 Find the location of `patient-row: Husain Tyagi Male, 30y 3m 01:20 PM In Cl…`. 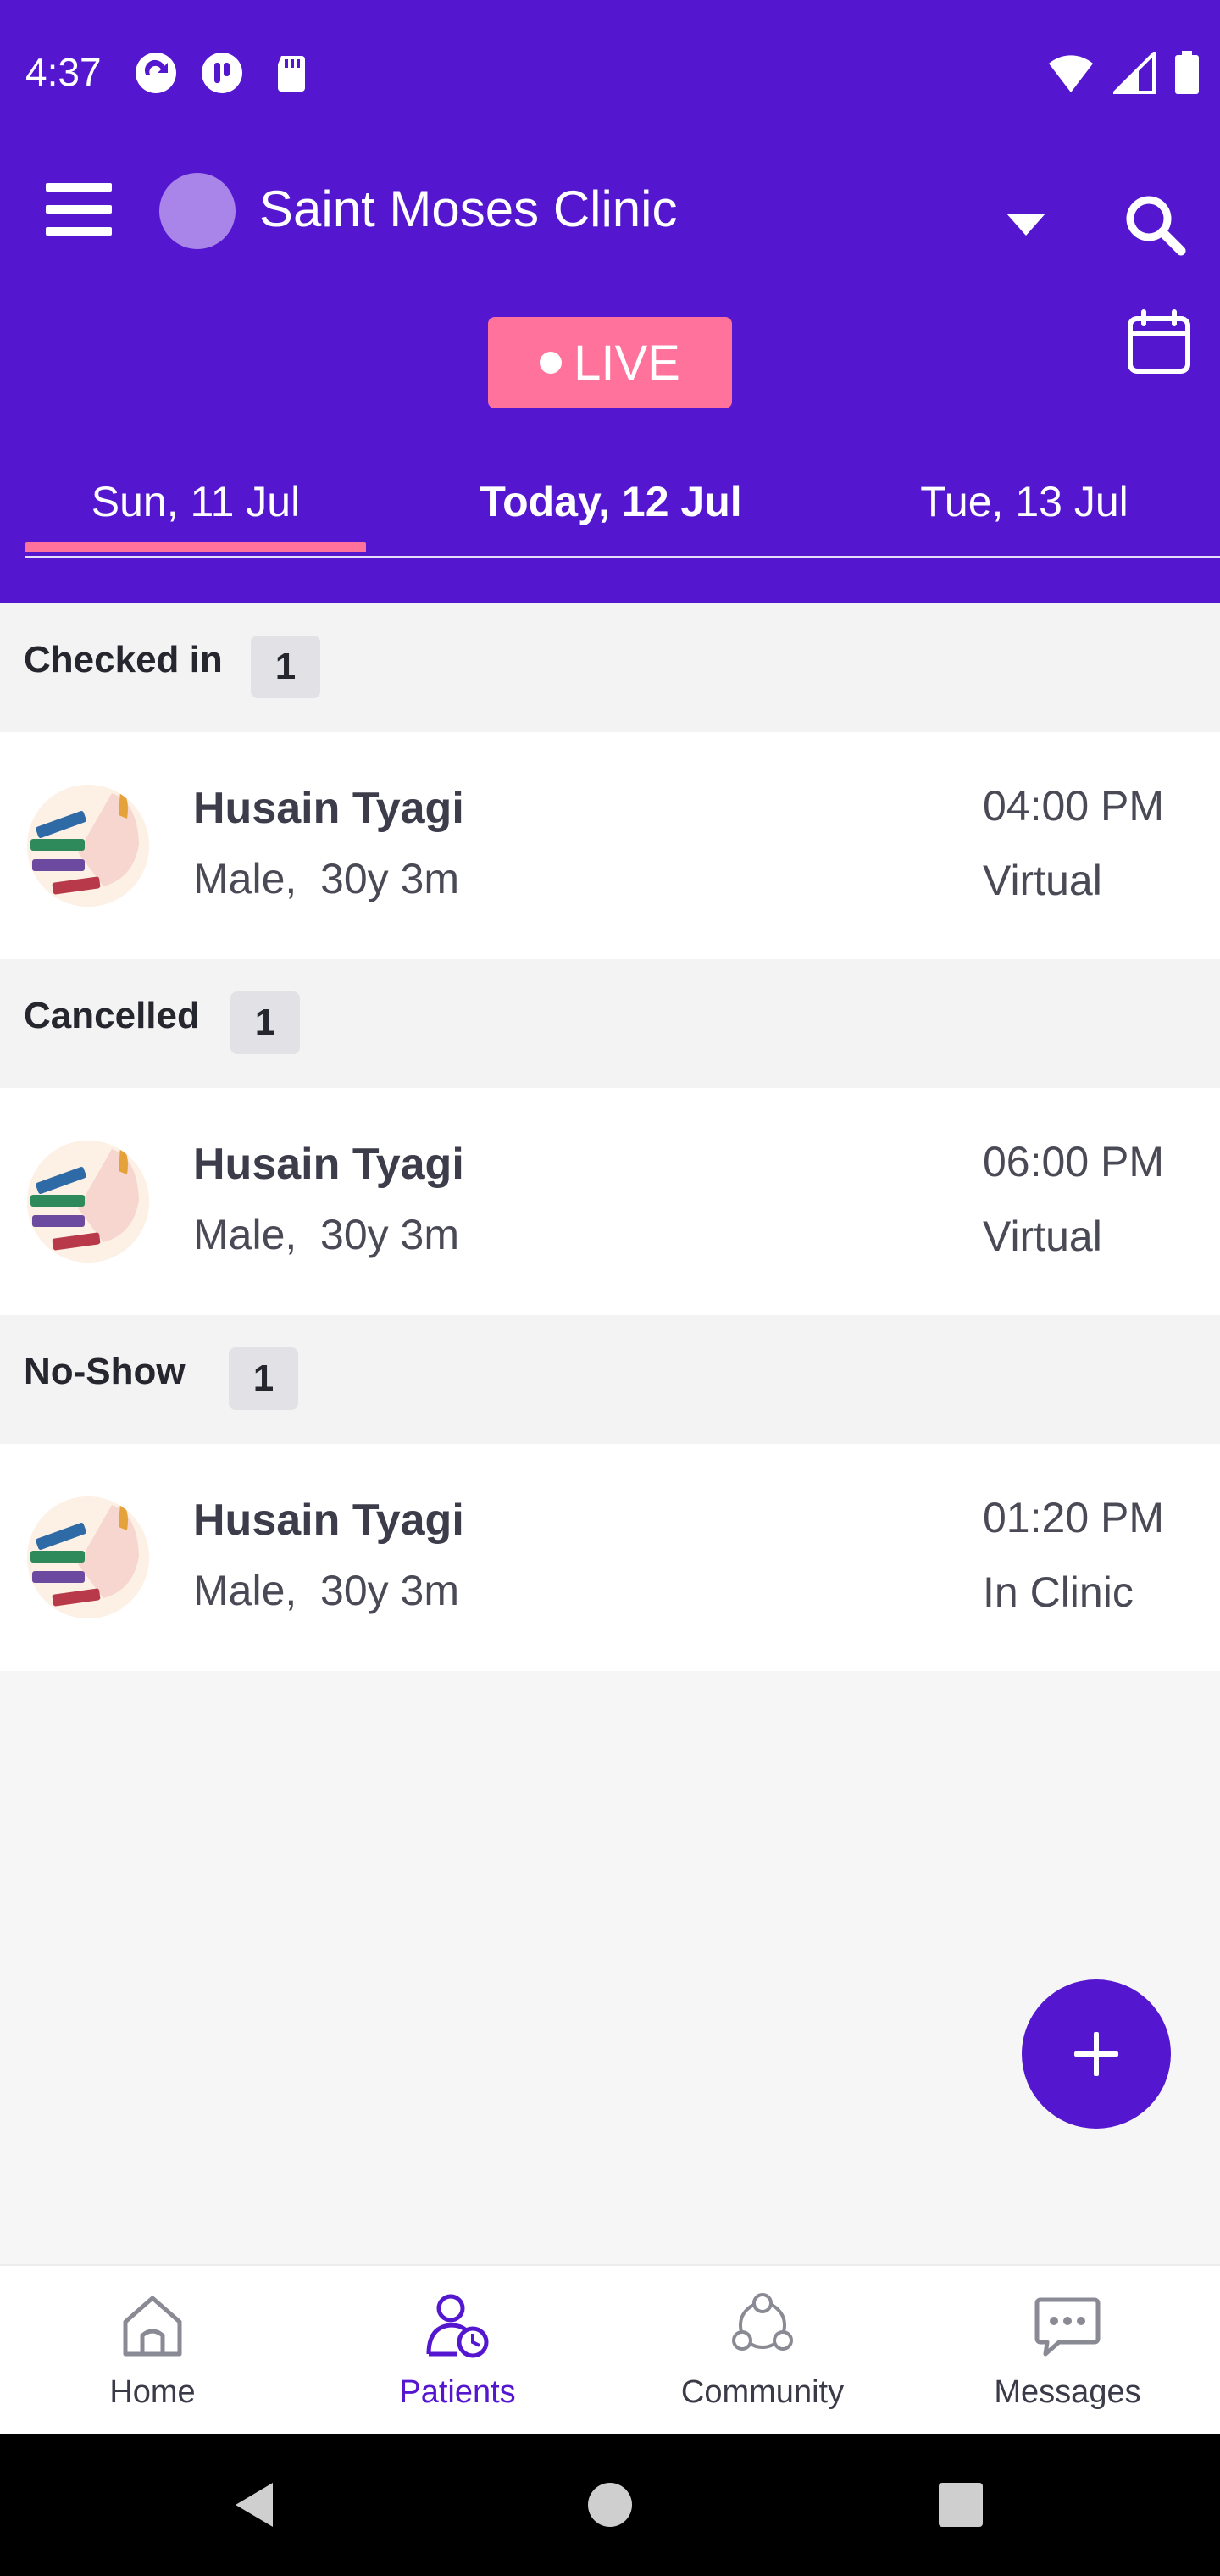

patient-row: Husain Tyagi Male, 30y 3m 01:20 PM In Cl… is located at coordinates (610, 1557).